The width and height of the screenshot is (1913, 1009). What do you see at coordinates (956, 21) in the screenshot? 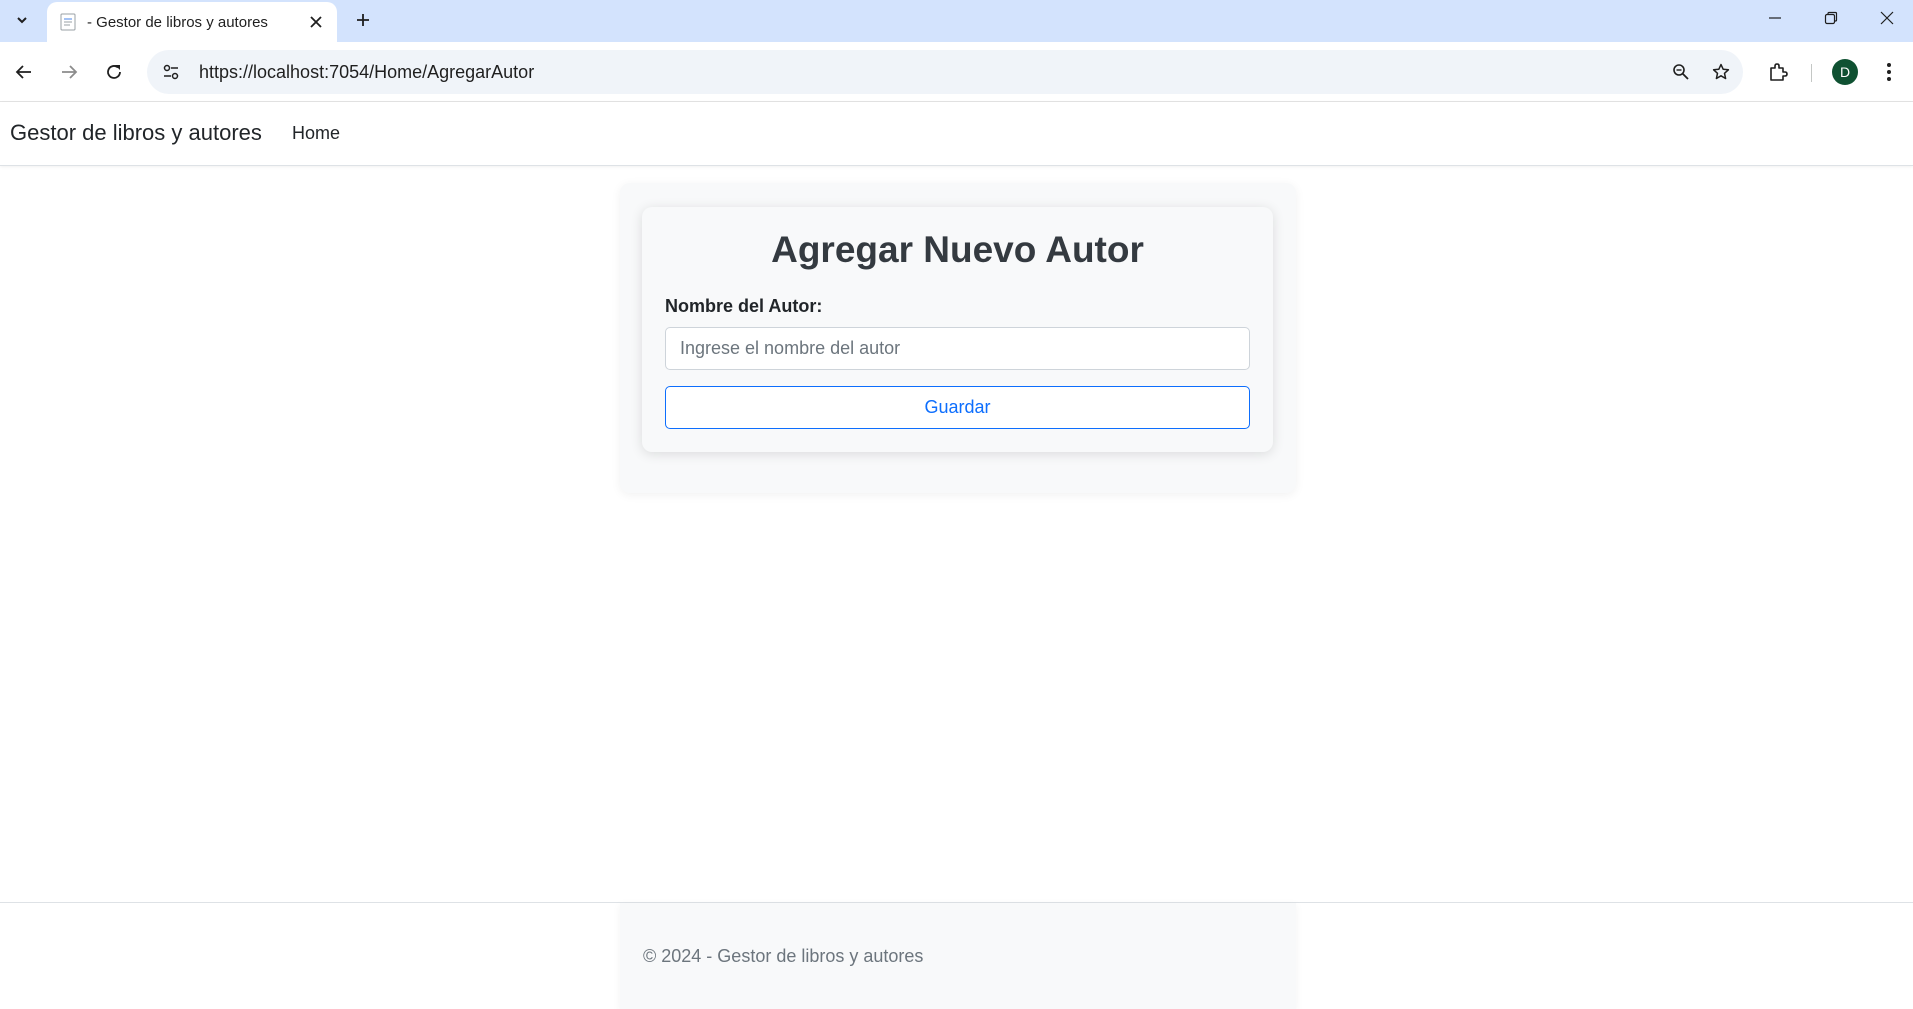
I see `browser-tabstrip: - Gestor de libros y autores` at bounding box center [956, 21].